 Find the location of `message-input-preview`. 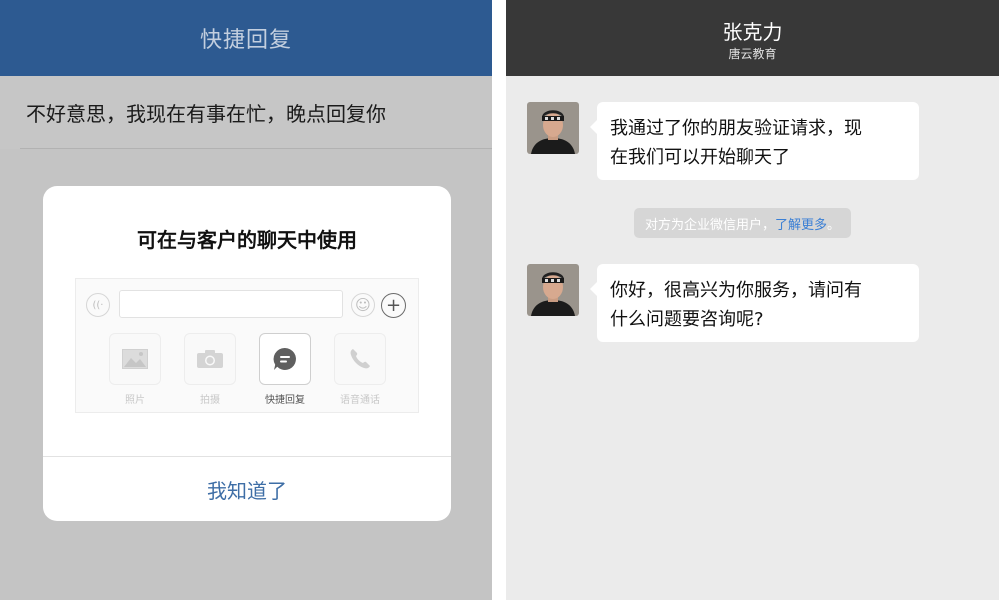

message-input-preview is located at coordinates (231, 304).